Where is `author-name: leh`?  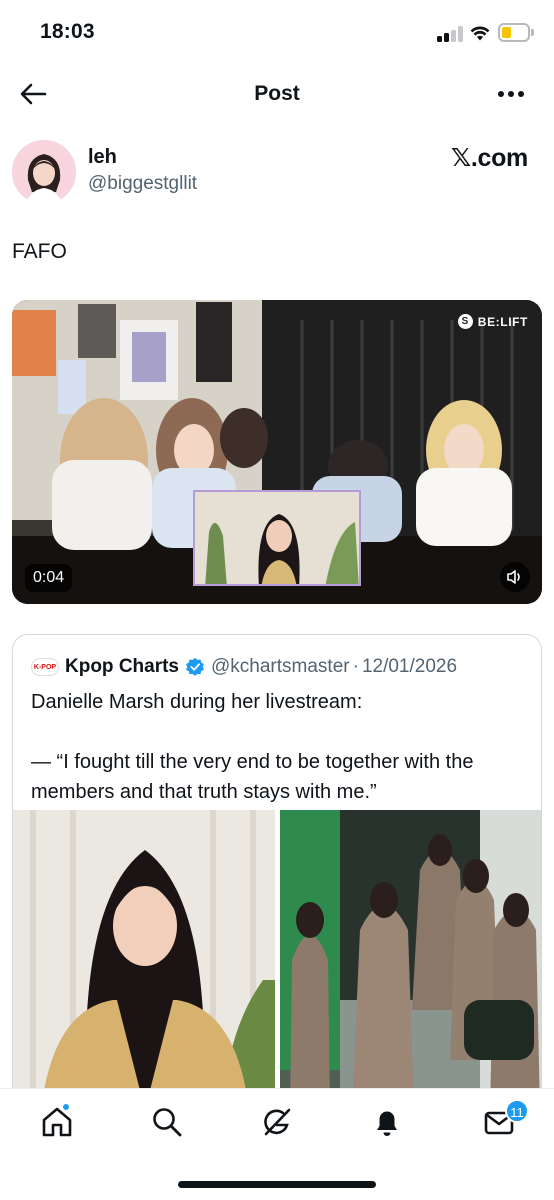 author-name: leh is located at coordinates (102, 157).